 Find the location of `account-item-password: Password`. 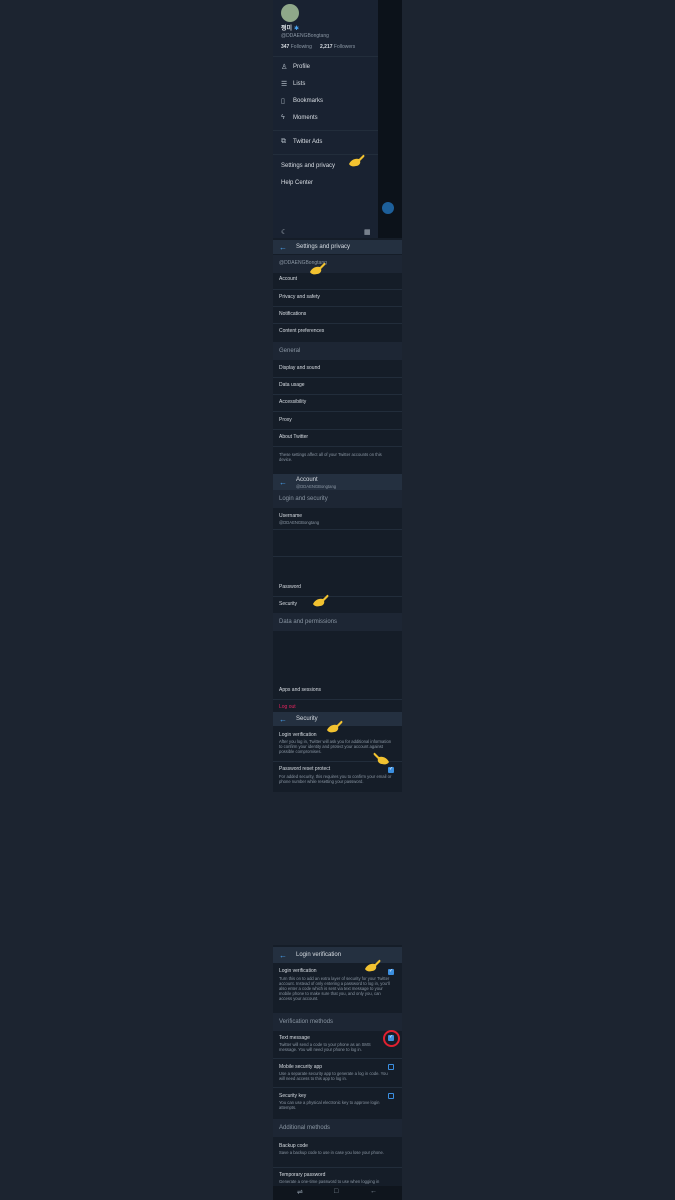

account-item-password: Password is located at coordinates (290, 587).